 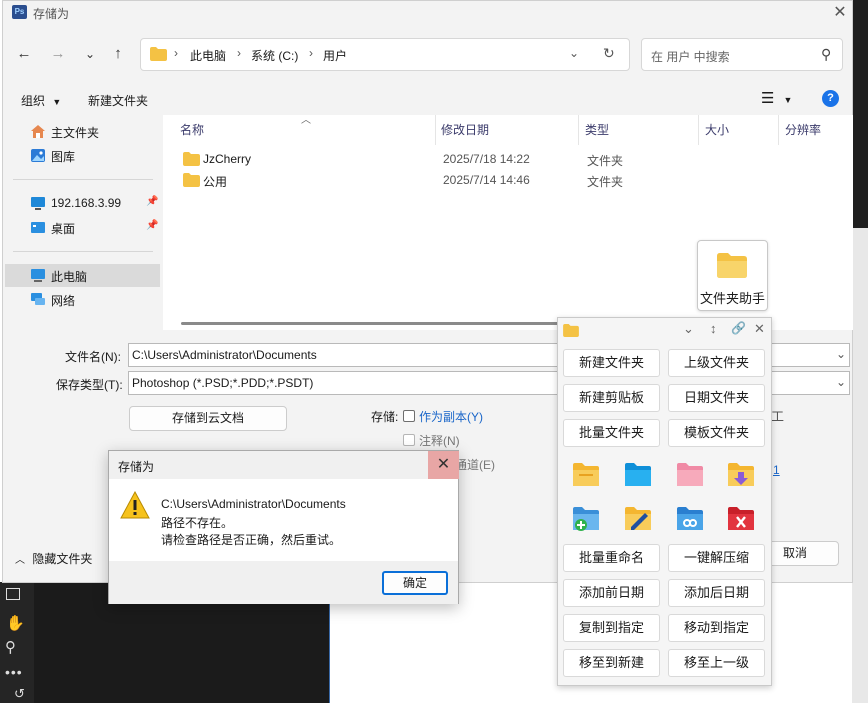 What do you see at coordinates (89, 385) in the screenshot?
I see `filetype-label: 保存类型(T):` at bounding box center [89, 385].